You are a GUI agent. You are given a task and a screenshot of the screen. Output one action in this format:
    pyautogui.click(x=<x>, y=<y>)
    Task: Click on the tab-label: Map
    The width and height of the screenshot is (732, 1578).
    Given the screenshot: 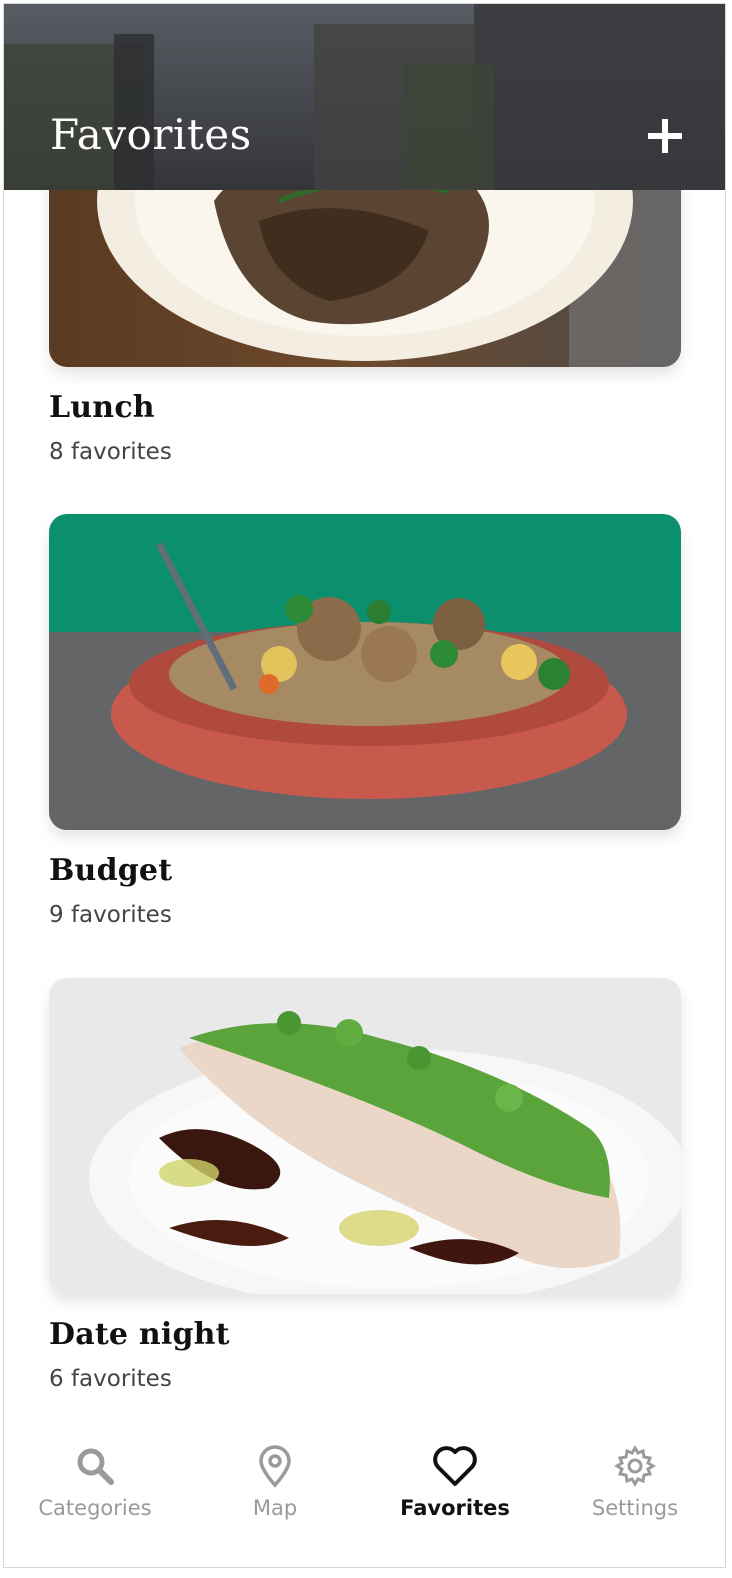 What is the action you would take?
    pyautogui.click(x=275, y=1508)
    